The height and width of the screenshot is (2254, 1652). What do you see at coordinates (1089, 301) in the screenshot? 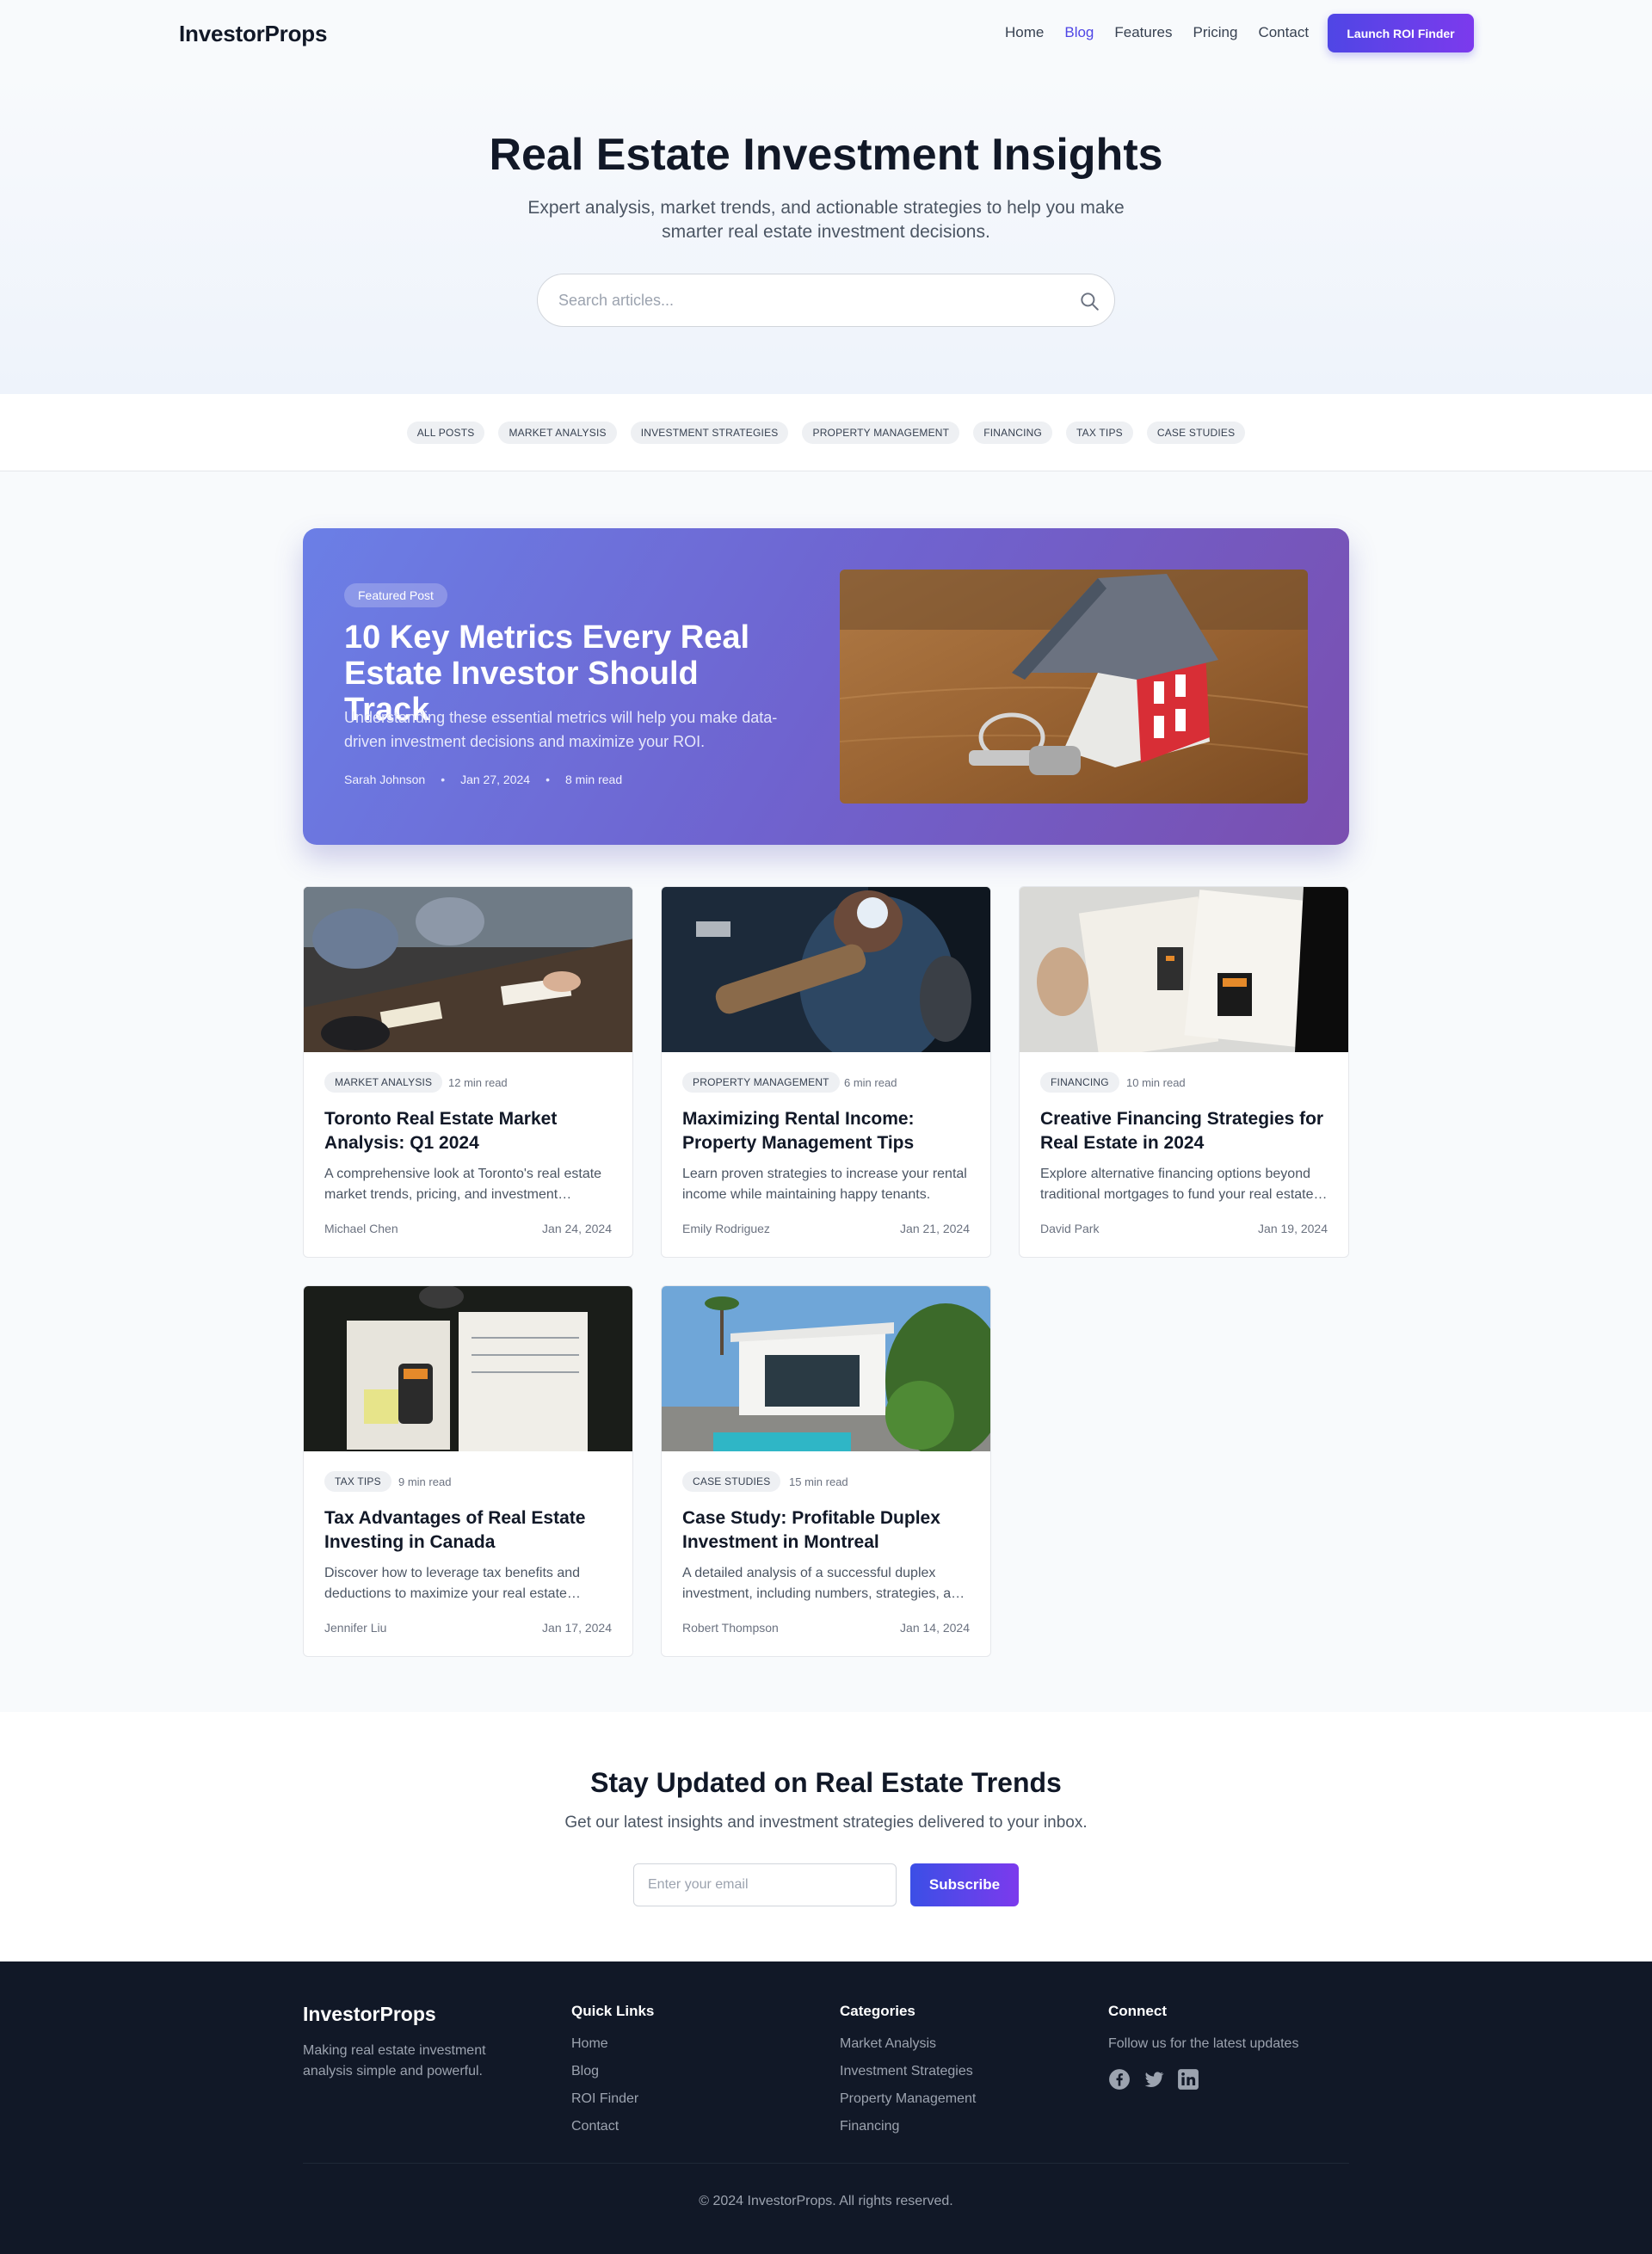
I see `search-icon` at bounding box center [1089, 301].